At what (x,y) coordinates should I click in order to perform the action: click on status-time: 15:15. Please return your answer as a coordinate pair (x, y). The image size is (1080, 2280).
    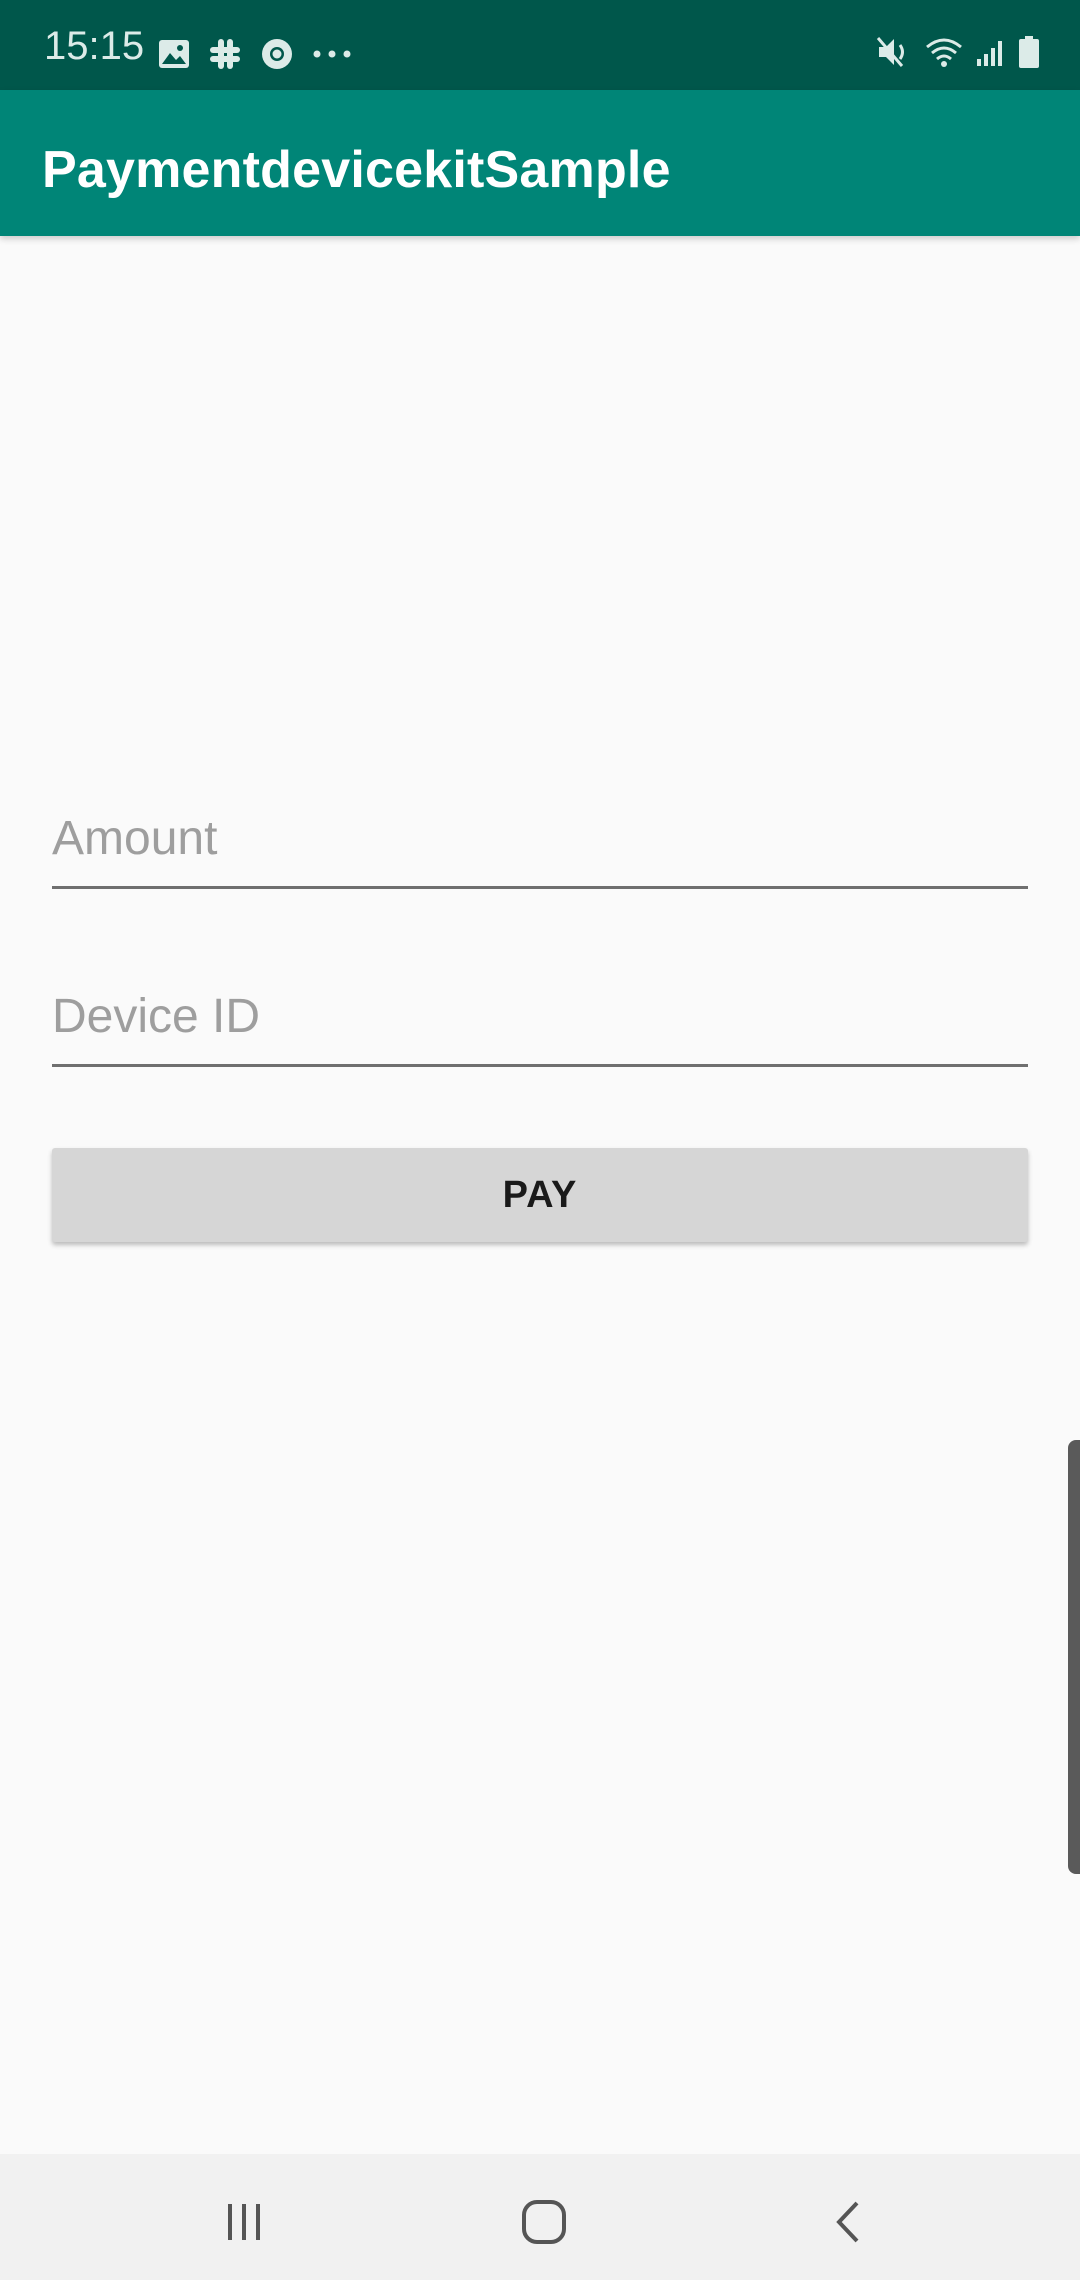
    Looking at the image, I should click on (94, 46).